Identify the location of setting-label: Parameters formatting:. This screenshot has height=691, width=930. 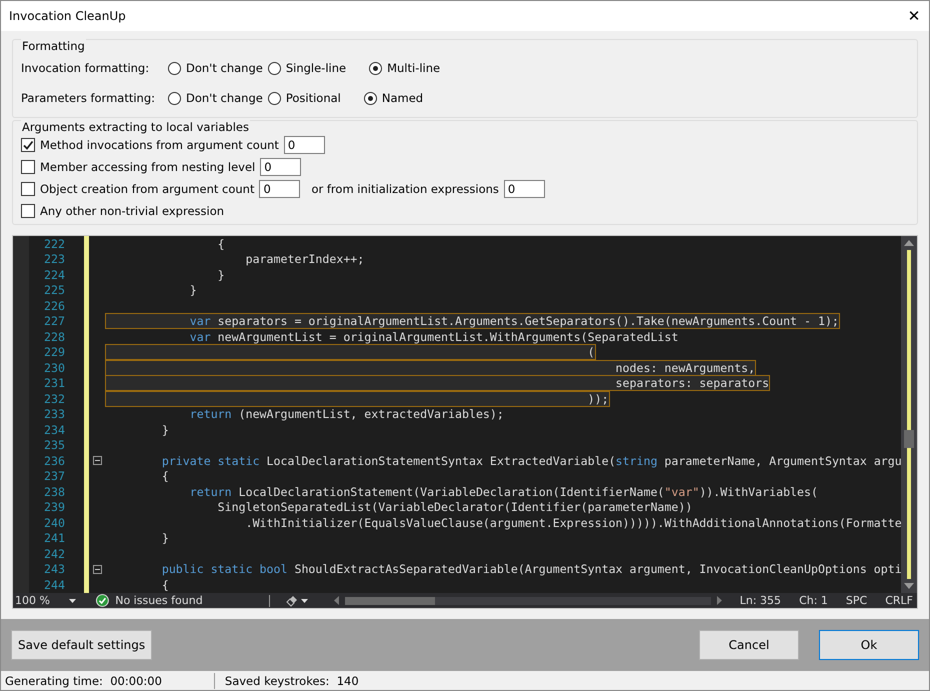
(88, 98).